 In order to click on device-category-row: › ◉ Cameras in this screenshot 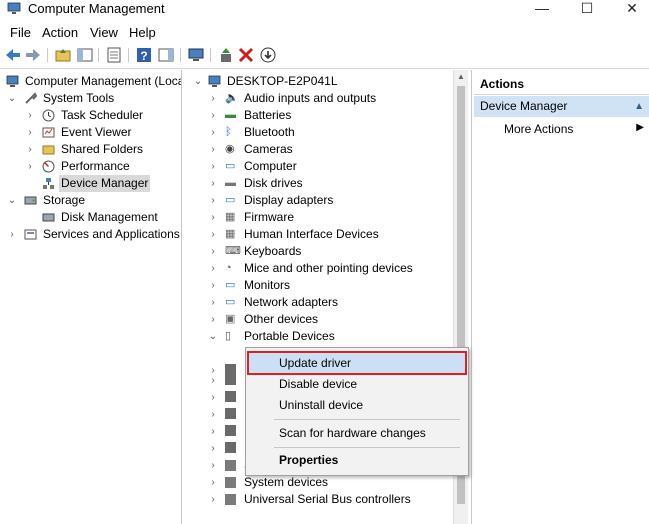, I will do `click(319, 149)`.